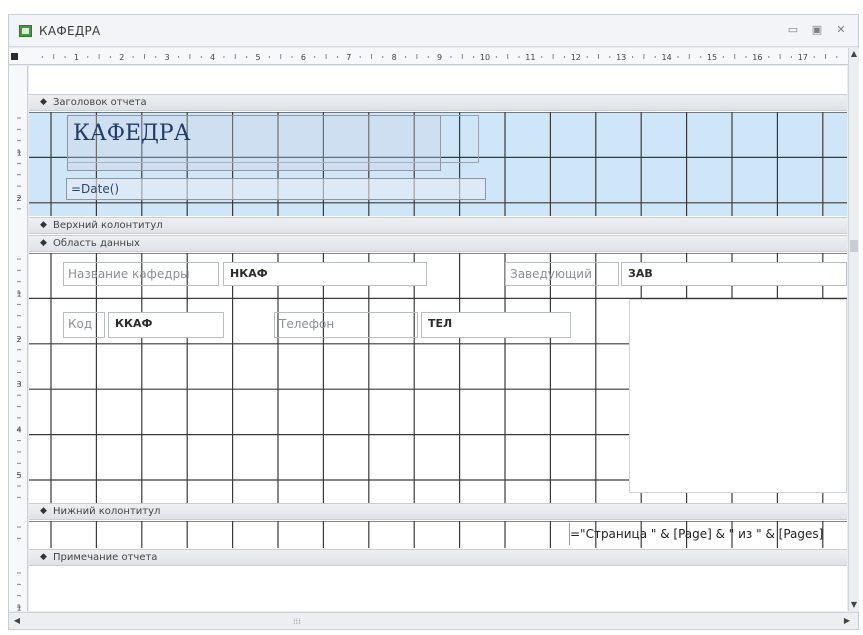 The height and width of the screenshot is (635, 863). Describe the element at coordinates (438, 511) in the screenshot. I see `section-header-page-footer: ◆ Нижний колонтитул` at that location.